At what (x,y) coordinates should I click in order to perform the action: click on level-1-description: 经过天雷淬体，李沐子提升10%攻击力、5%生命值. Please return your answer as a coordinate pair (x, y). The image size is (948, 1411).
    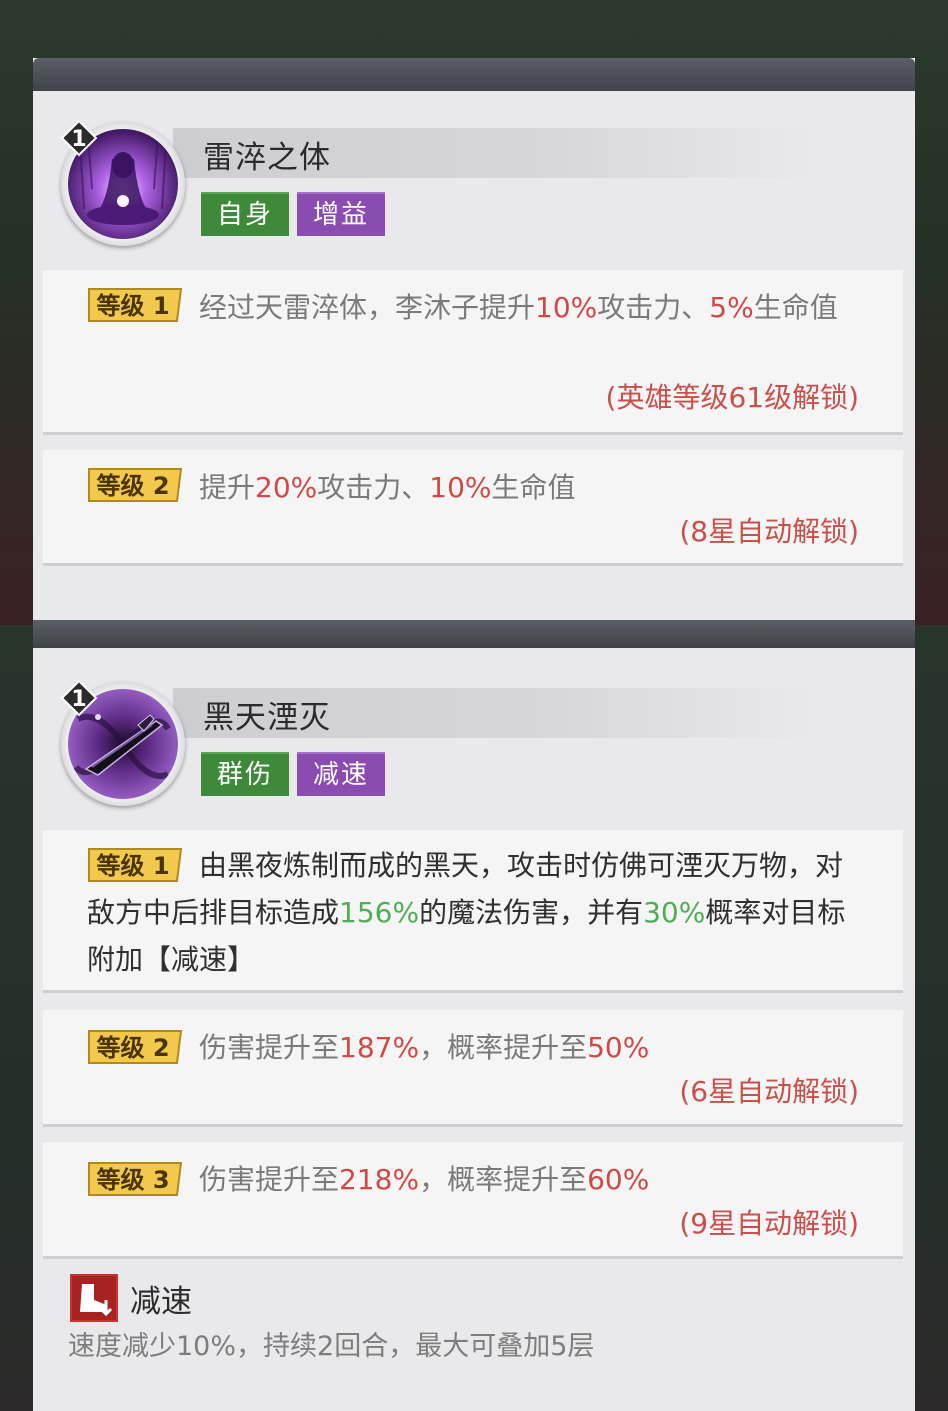
    Looking at the image, I should click on (518, 307).